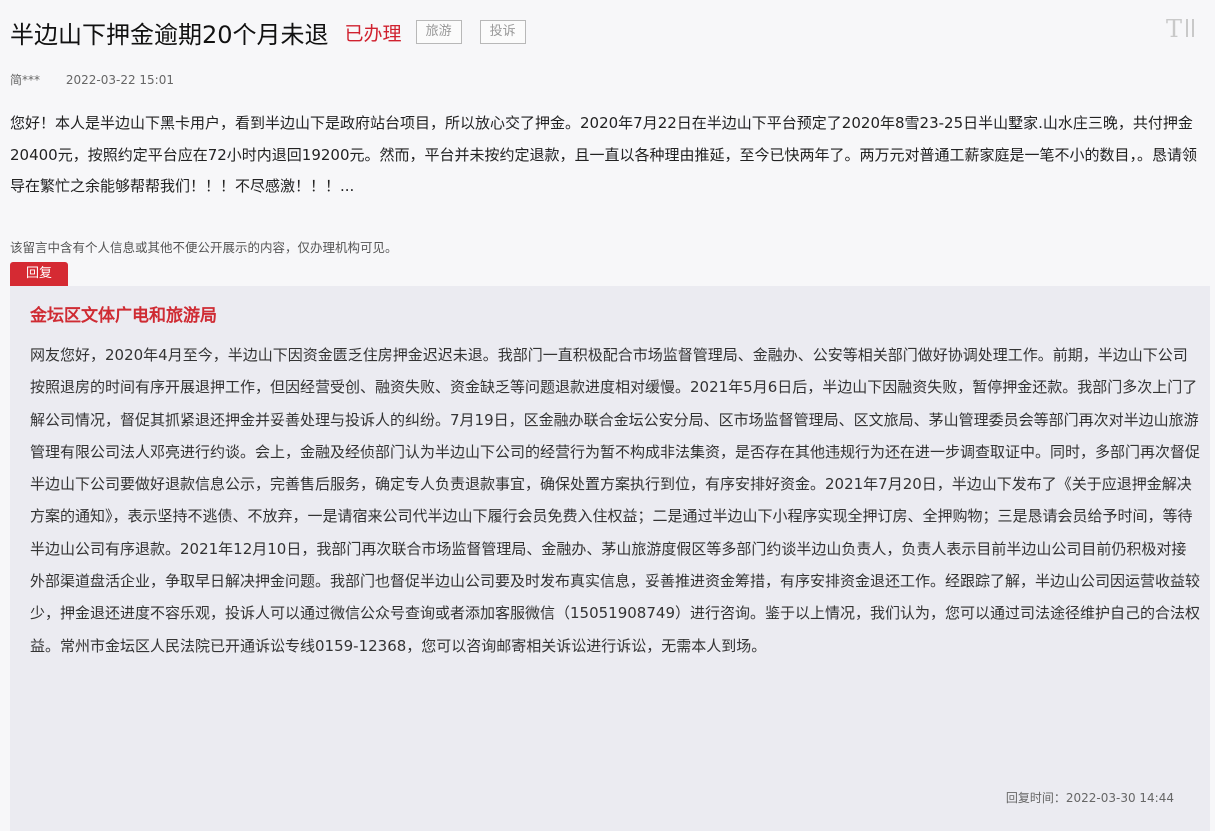 The width and height of the screenshot is (1215, 831). I want to click on tag-tourism: 旅游, so click(438, 32).